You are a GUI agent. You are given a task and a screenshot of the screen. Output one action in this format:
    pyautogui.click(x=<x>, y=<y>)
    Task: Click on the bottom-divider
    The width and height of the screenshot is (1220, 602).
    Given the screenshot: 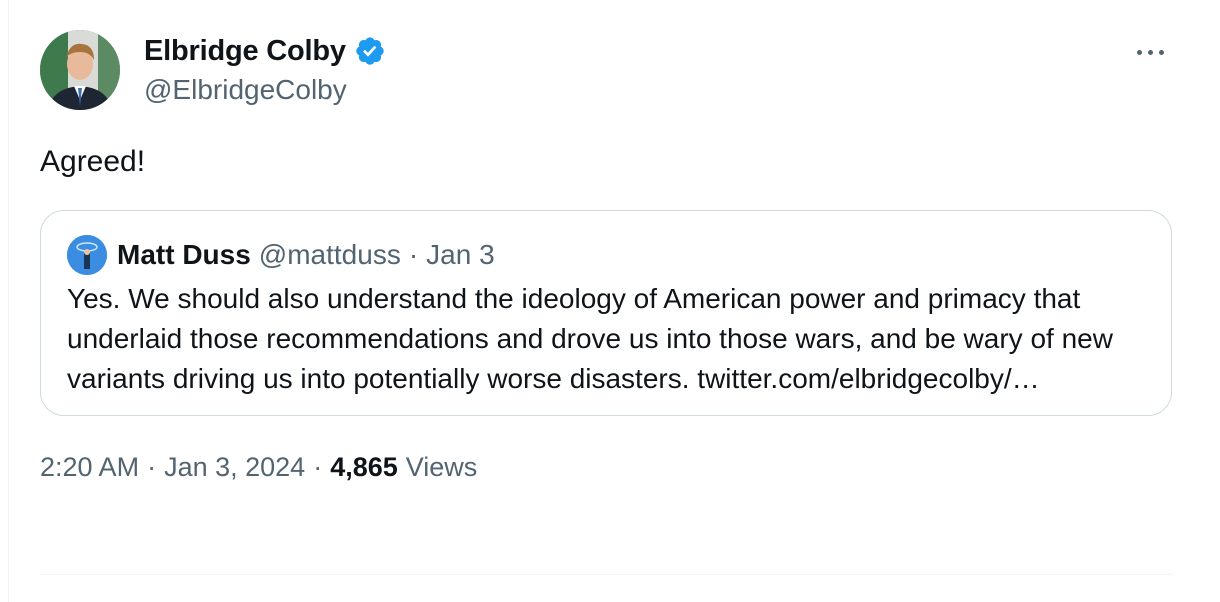 What is the action you would take?
    pyautogui.click(x=606, y=574)
    